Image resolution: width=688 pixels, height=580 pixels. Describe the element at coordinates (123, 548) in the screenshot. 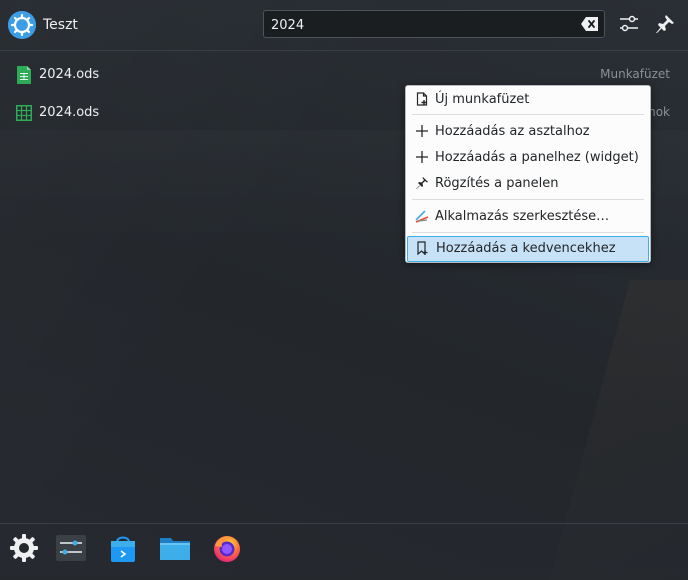

I see `discover-store-icon` at that location.